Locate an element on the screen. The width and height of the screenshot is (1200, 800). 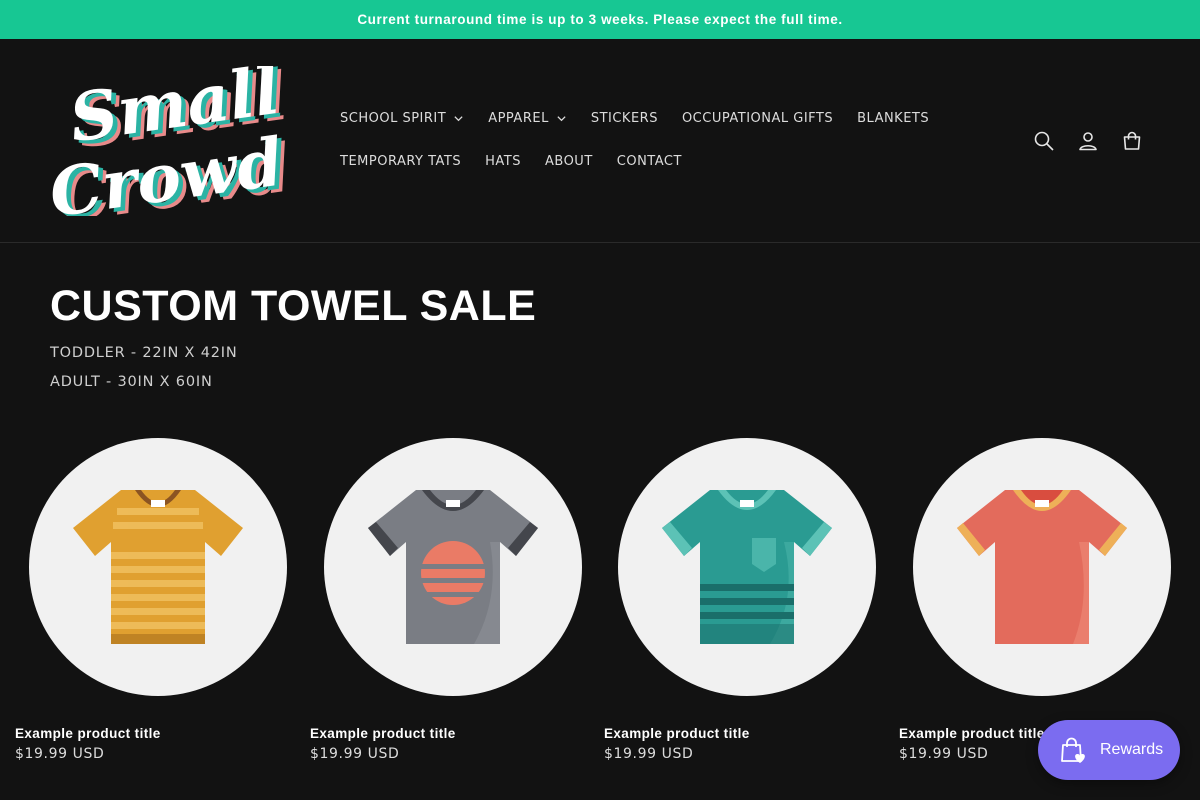
nav-item-stickers: STICKERS is located at coordinates (624, 118).